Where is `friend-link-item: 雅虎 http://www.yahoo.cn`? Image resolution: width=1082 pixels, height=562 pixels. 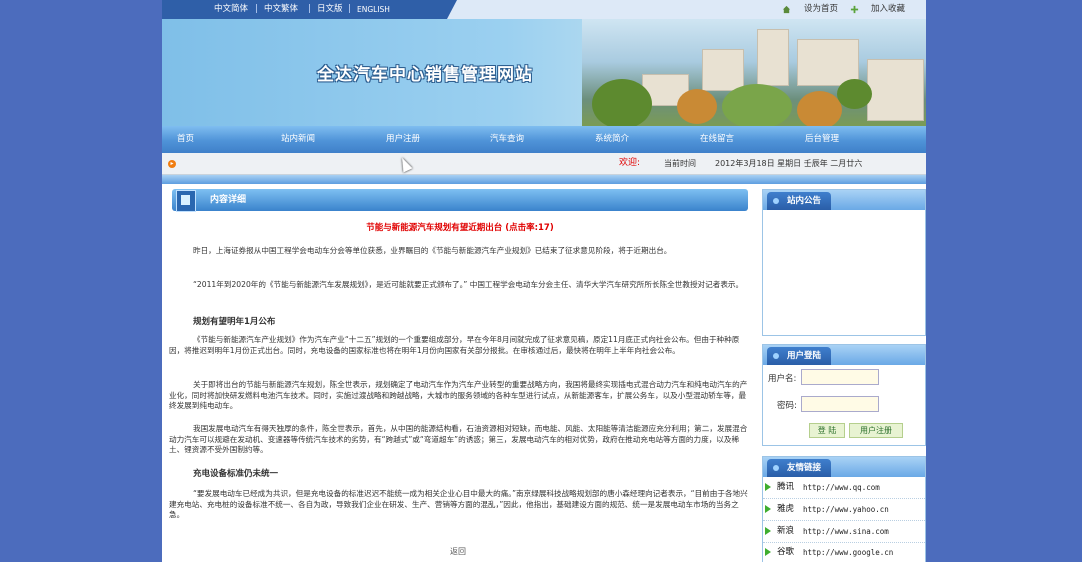 friend-link-item: 雅虎 http://www.yahoo.cn is located at coordinates (844, 510).